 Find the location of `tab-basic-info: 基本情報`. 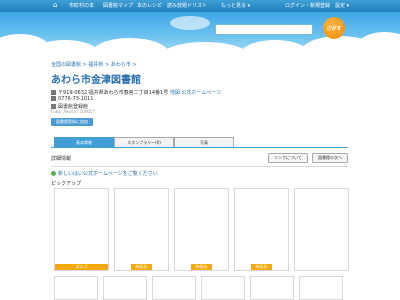

tab-basic-info: 基本情報 is located at coordinates (84, 142).